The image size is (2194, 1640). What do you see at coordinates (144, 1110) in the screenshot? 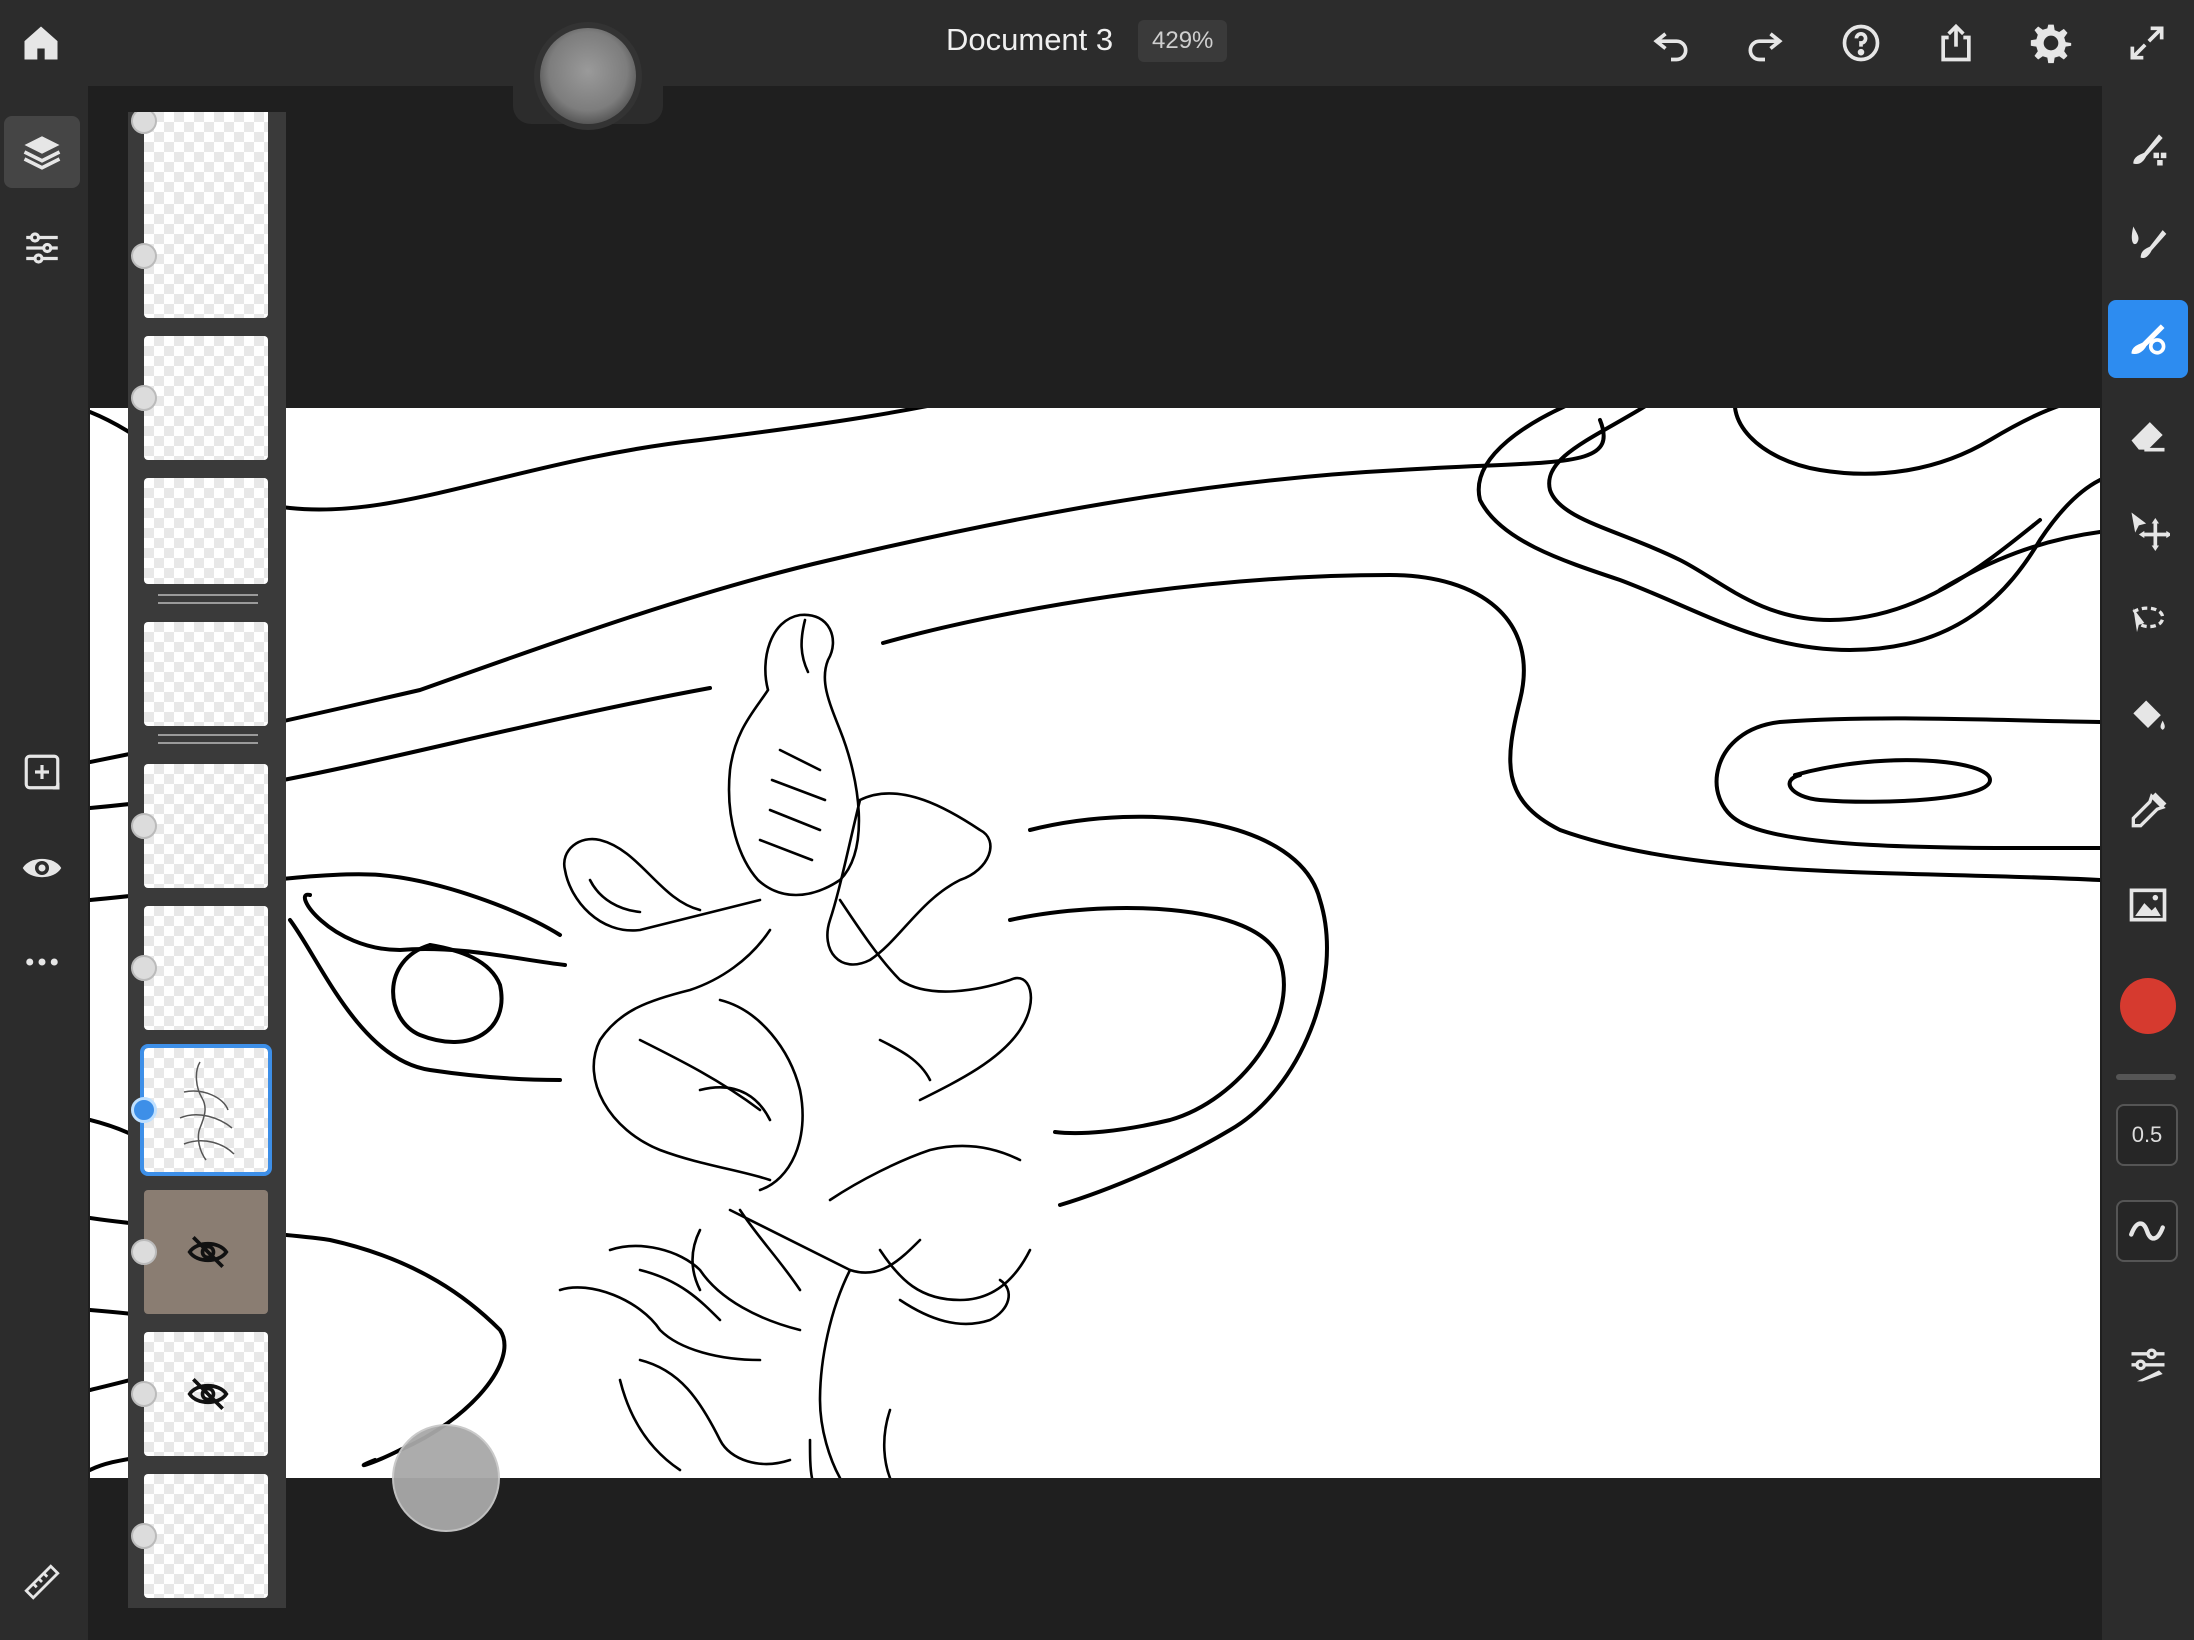
I see `layer-select-radio-selected` at bounding box center [144, 1110].